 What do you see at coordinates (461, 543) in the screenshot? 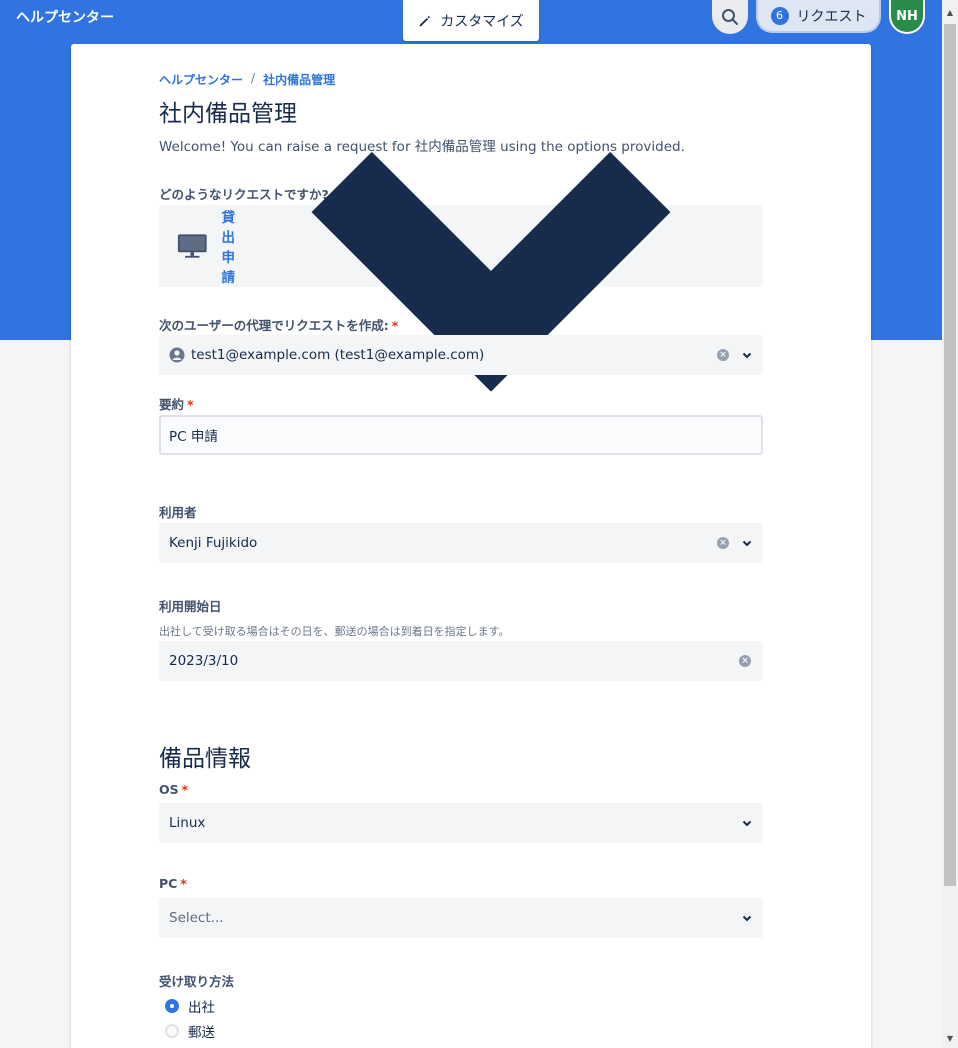
I see `user-select: Kenji Fujikido ×` at bounding box center [461, 543].